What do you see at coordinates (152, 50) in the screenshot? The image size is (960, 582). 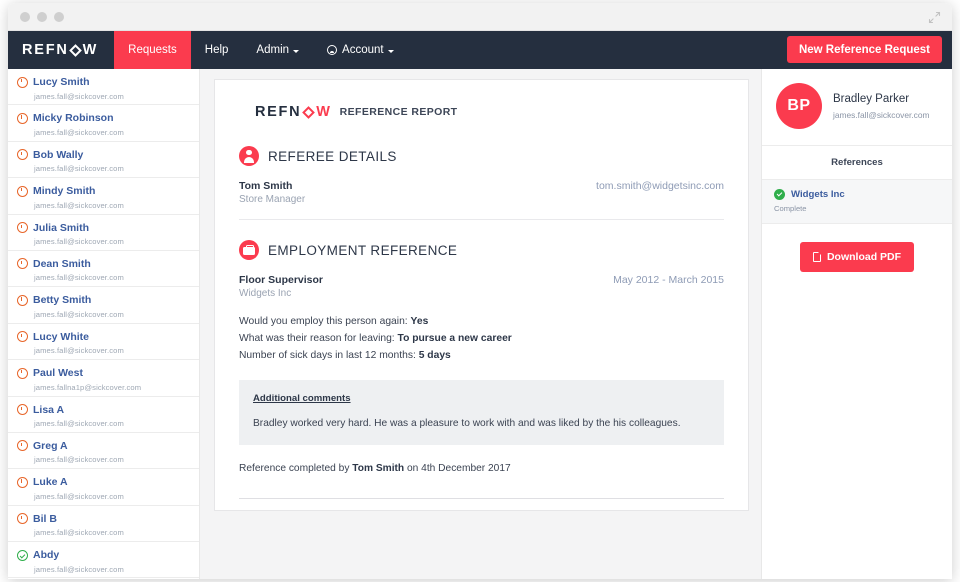 I see `nav-item-requests: Requests` at bounding box center [152, 50].